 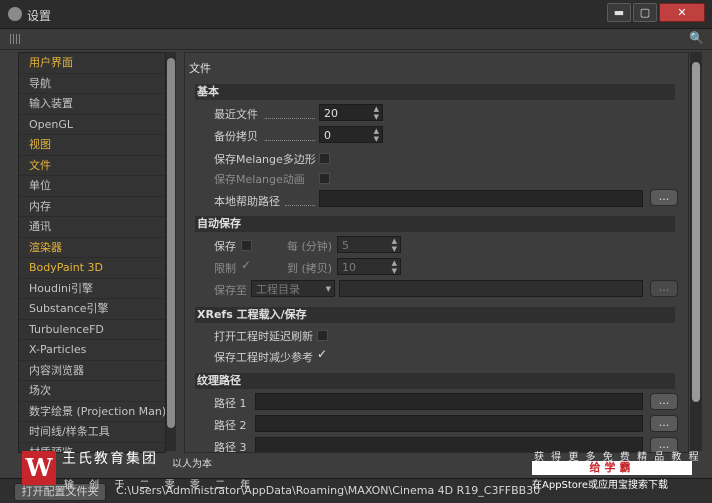 I want to click on local-help-path-label: 本地帮助路径, so click(x=247, y=201).